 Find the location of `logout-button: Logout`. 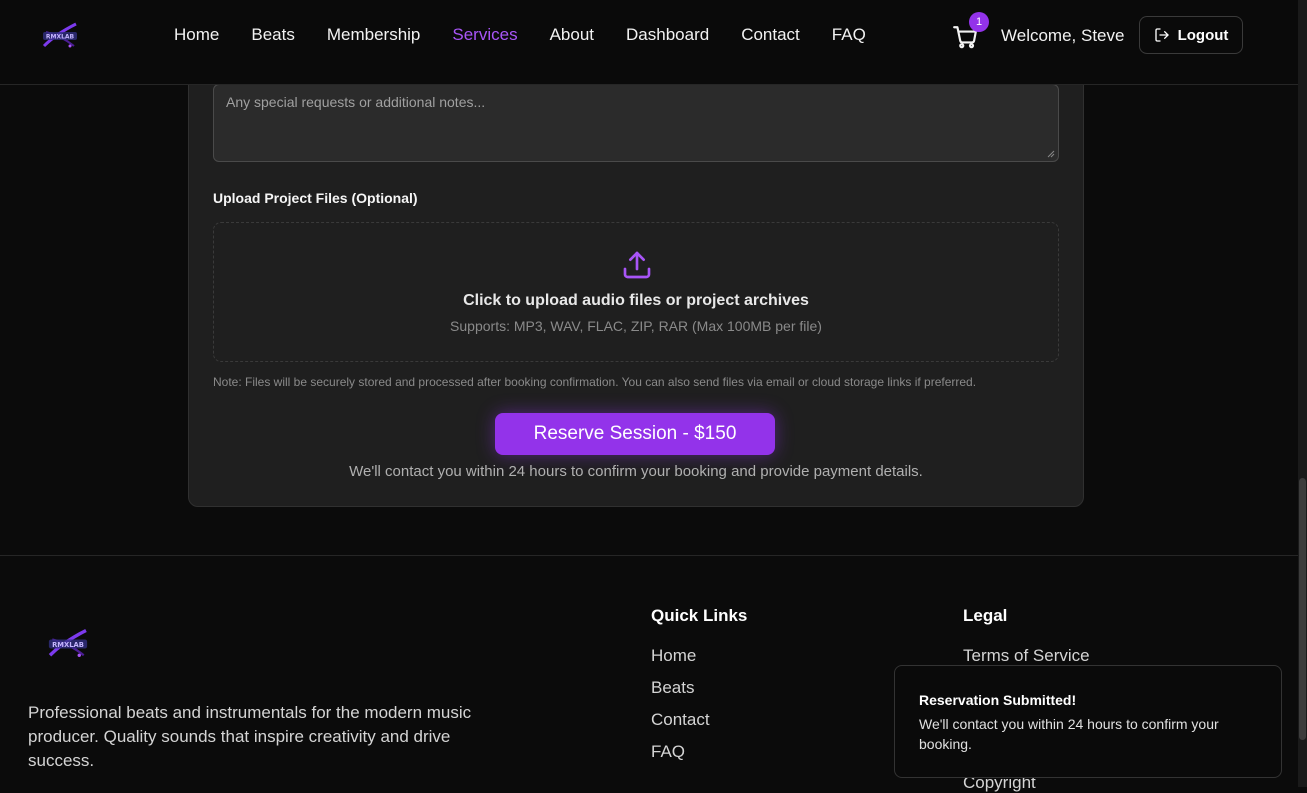

logout-button: Logout is located at coordinates (1191, 35).